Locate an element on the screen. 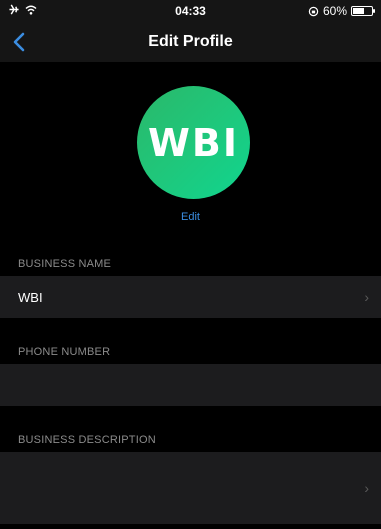 The image size is (381, 529). page-title: Edit Profile is located at coordinates (190, 41).